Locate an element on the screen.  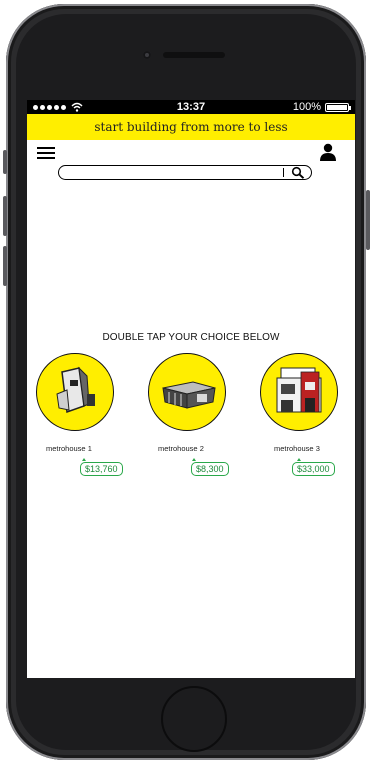
volume-up-button is located at coordinates (5, 216).